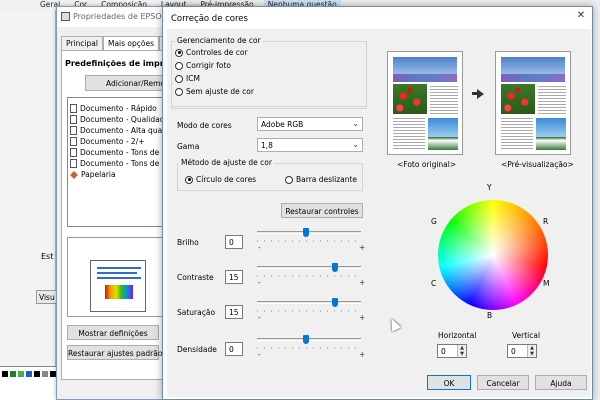 The image size is (600, 400). What do you see at coordinates (234, 242) in the screenshot?
I see `brightness-input: 0` at bounding box center [234, 242].